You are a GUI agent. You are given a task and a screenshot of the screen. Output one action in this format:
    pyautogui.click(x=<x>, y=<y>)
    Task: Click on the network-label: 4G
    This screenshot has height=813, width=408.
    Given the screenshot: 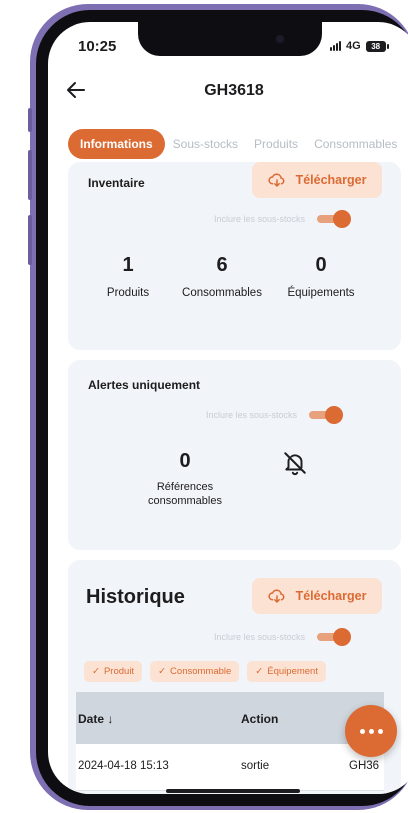 What is the action you would take?
    pyautogui.click(x=353, y=46)
    